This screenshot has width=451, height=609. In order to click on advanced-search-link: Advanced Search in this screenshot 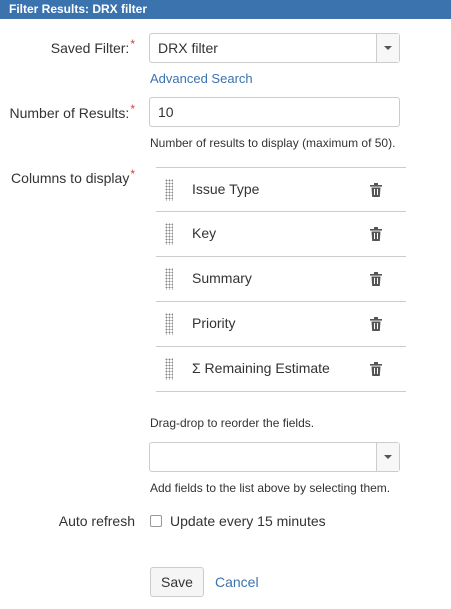, I will do `click(201, 78)`.